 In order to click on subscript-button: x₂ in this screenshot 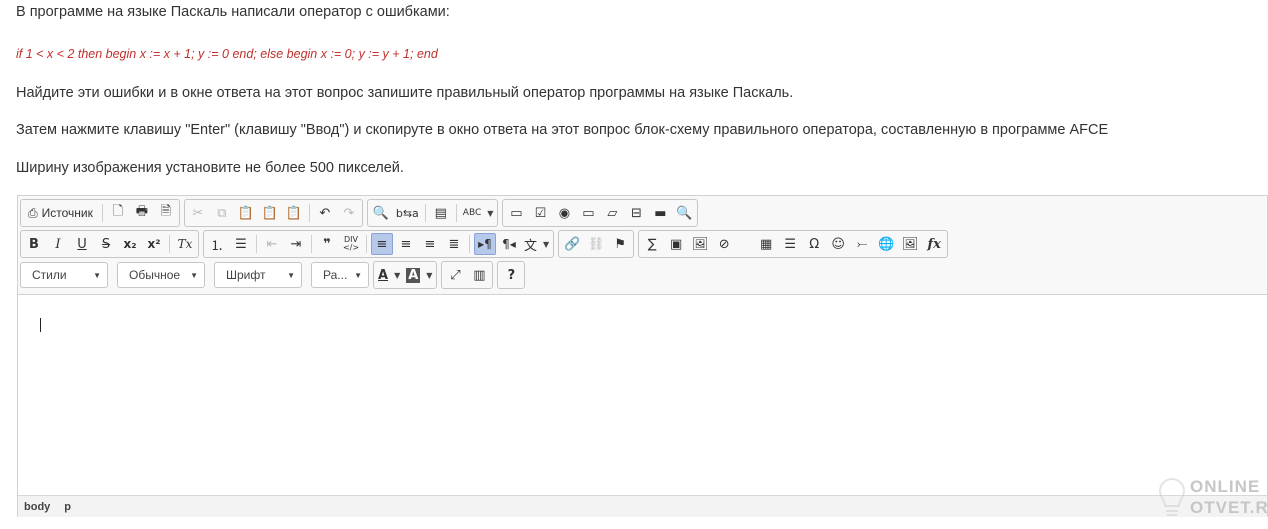, I will do `click(130, 244)`.